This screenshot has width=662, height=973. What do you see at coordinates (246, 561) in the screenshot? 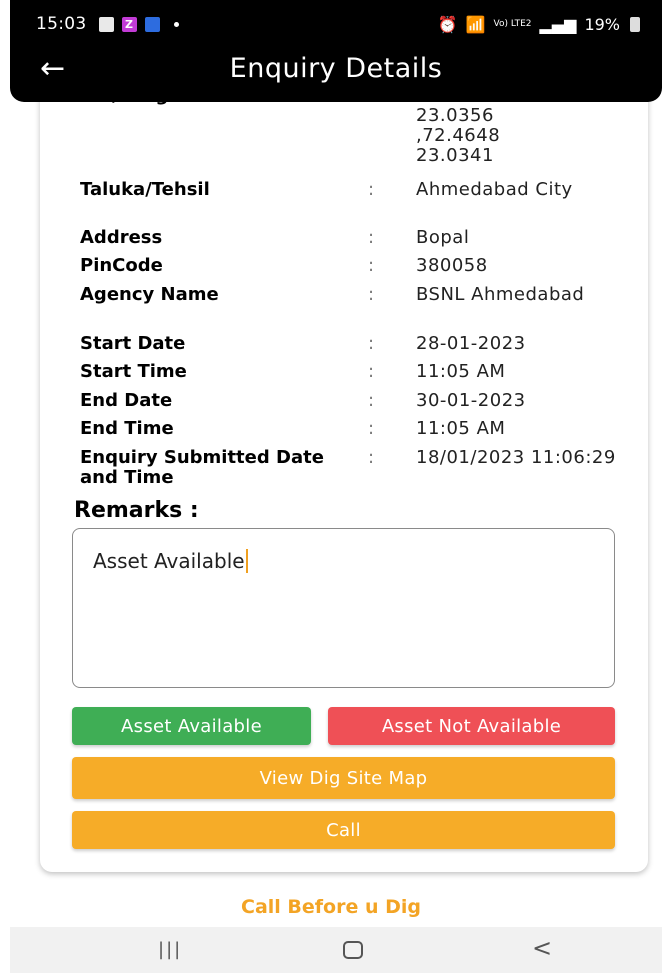
I see `text-cursor` at bounding box center [246, 561].